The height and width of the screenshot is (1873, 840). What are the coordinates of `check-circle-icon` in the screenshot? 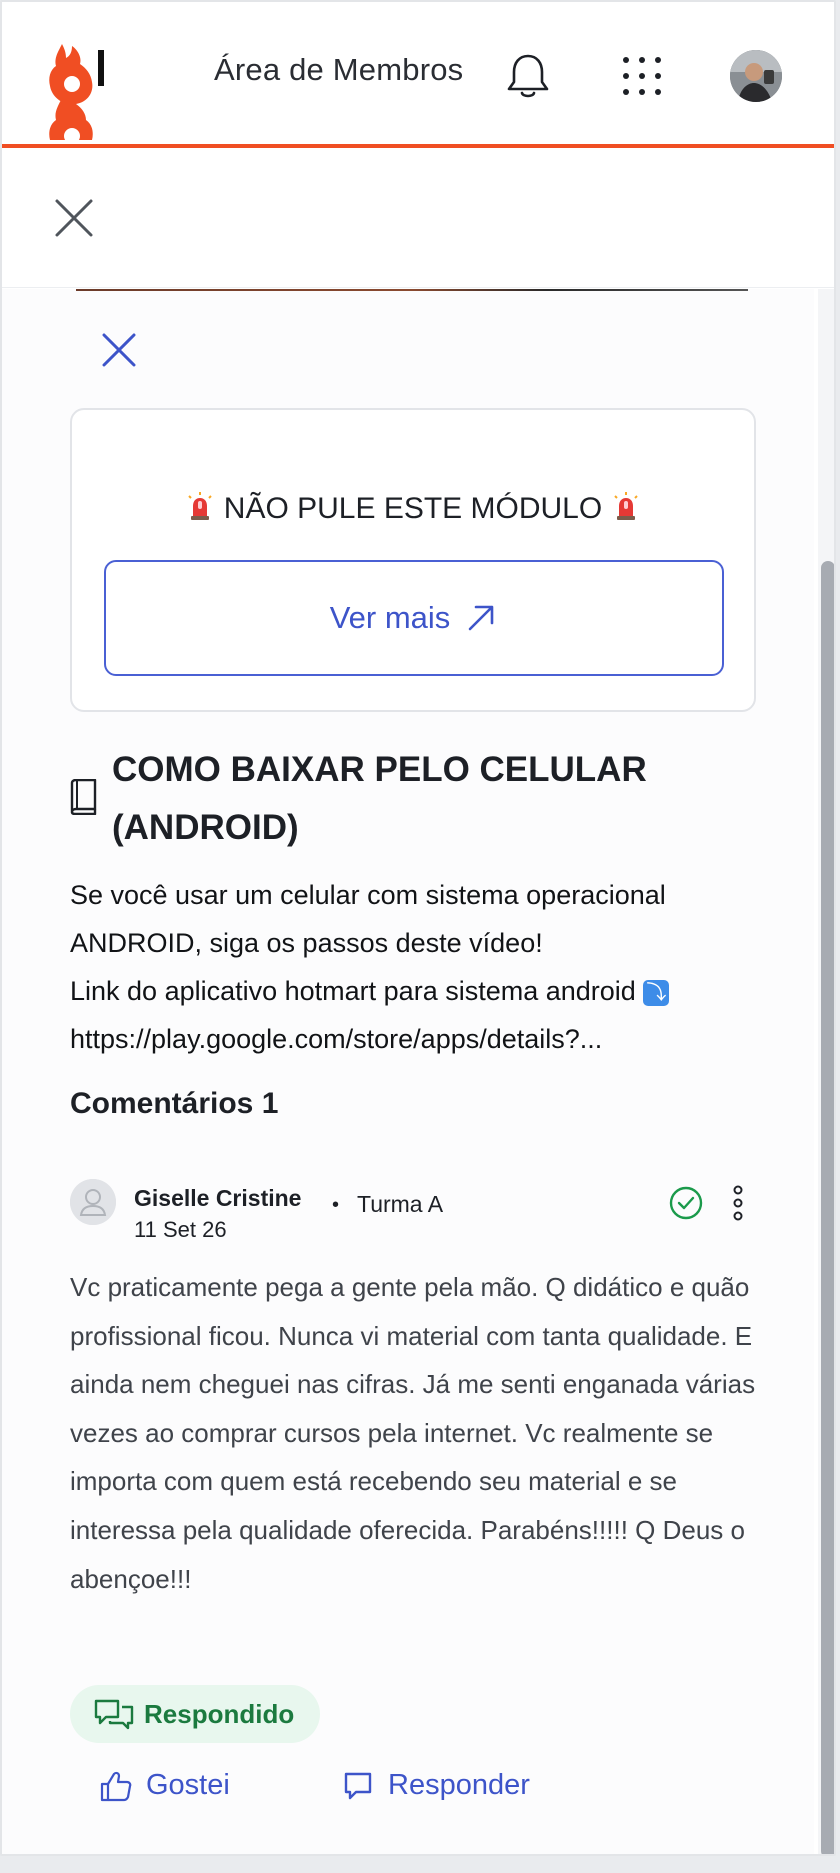 It's located at (686, 1203).